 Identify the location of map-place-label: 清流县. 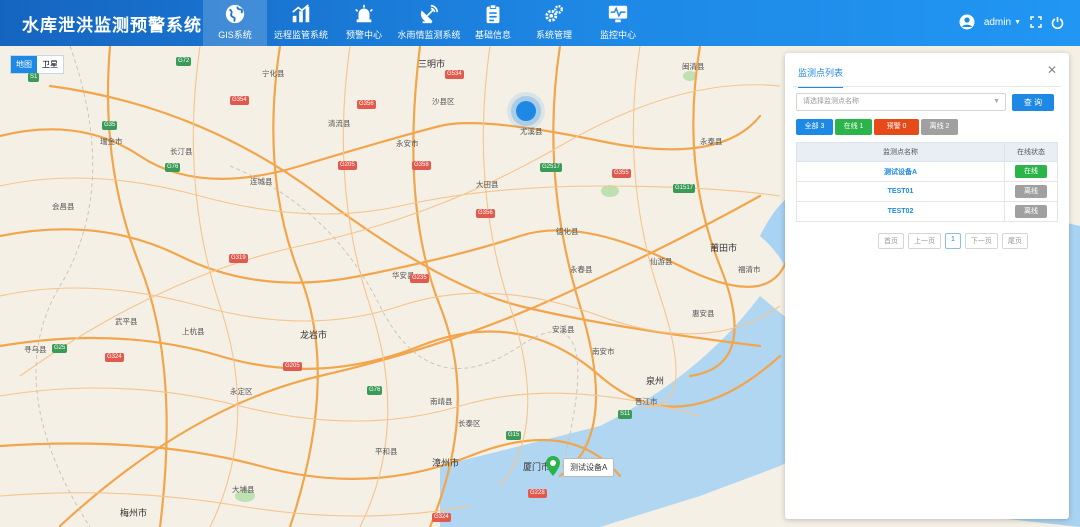
(339, 123).